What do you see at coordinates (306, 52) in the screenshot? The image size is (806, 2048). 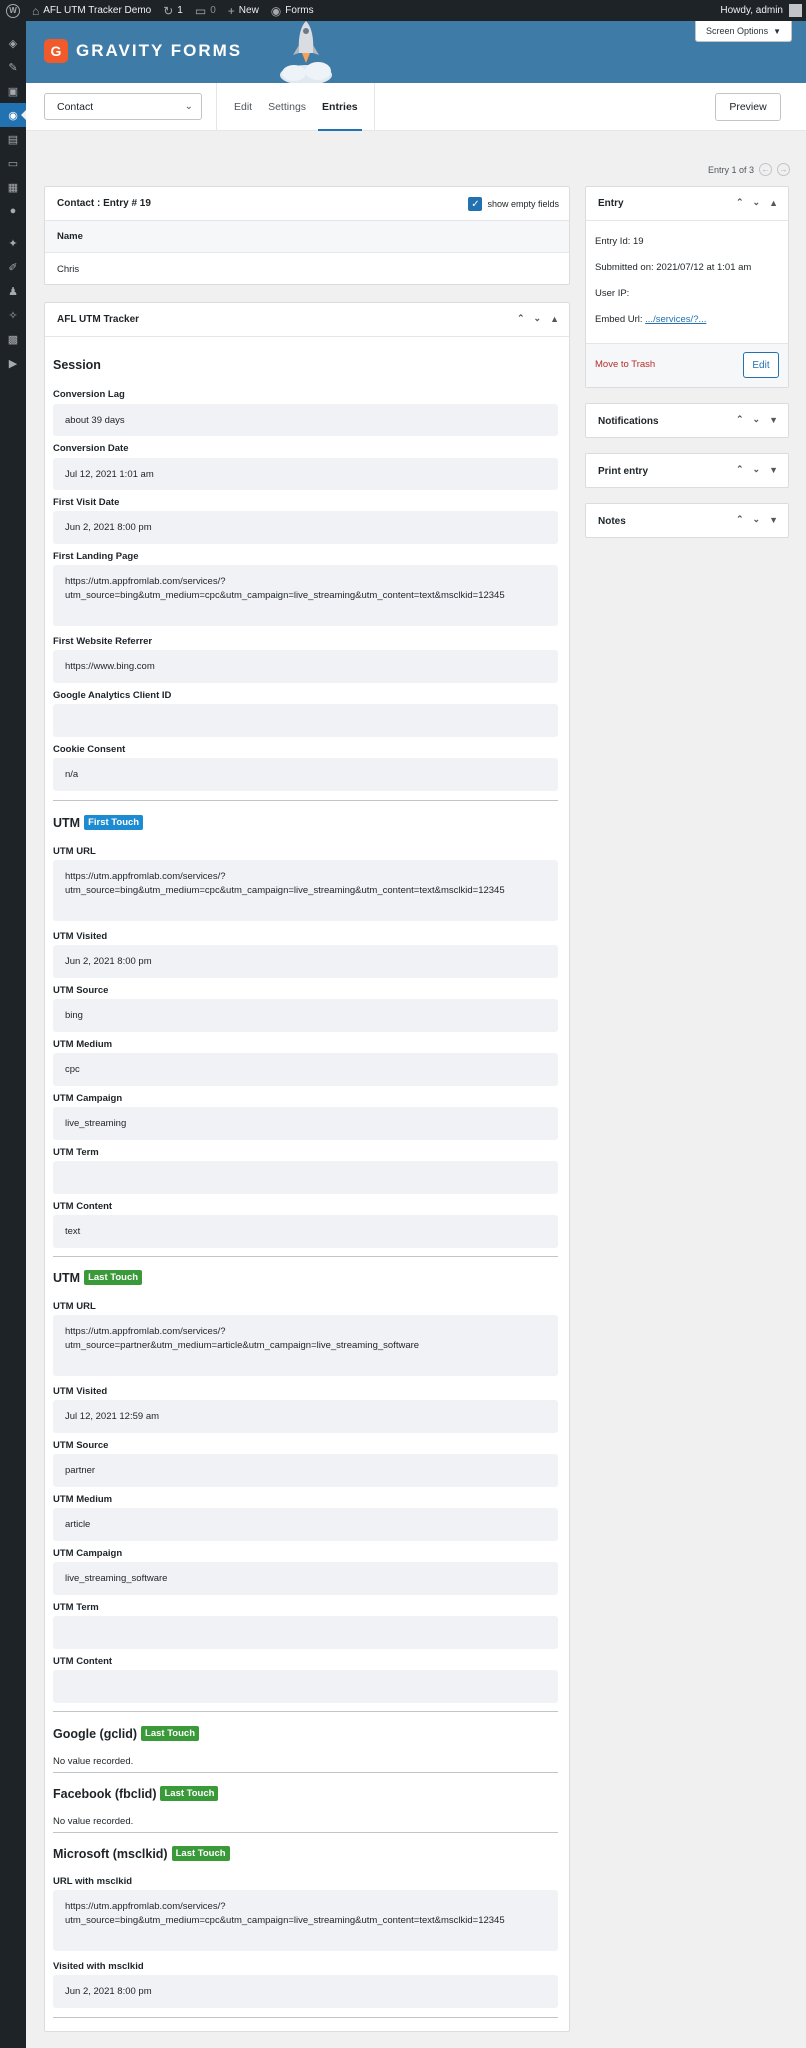 I see `rocket-icon` at bounding box center [306, 52].